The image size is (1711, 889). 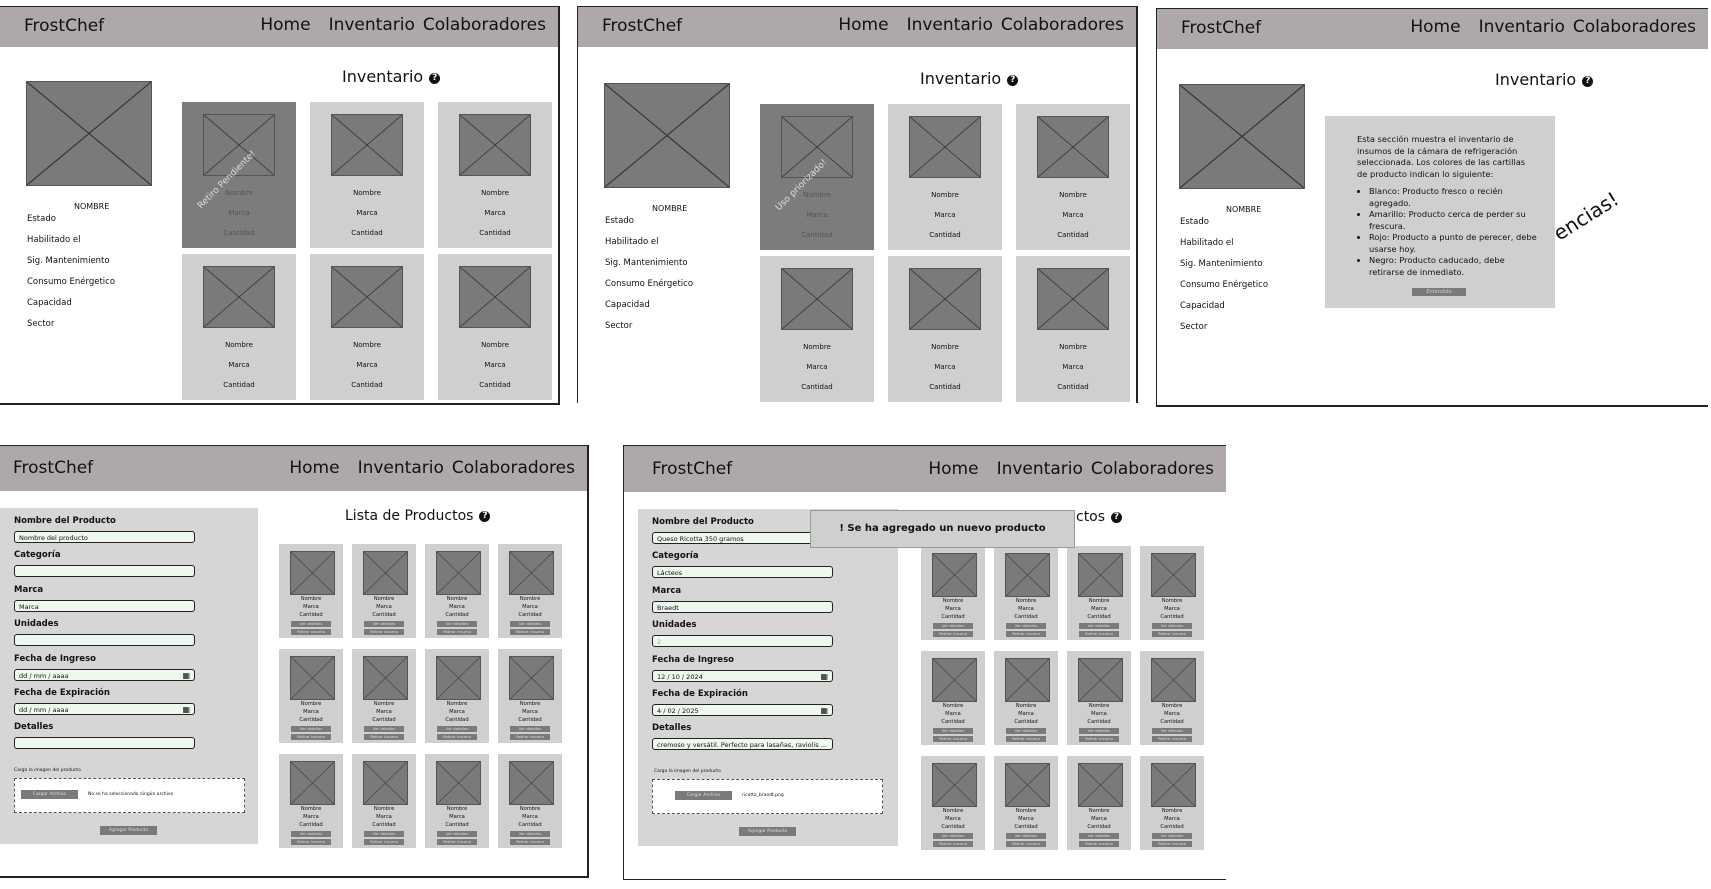 What do you see at coordinates (104, 675) in the screenshot?
I see `ingreso-date-input: dd / mm / aaaa ▦` at bounding box center [104, 675].